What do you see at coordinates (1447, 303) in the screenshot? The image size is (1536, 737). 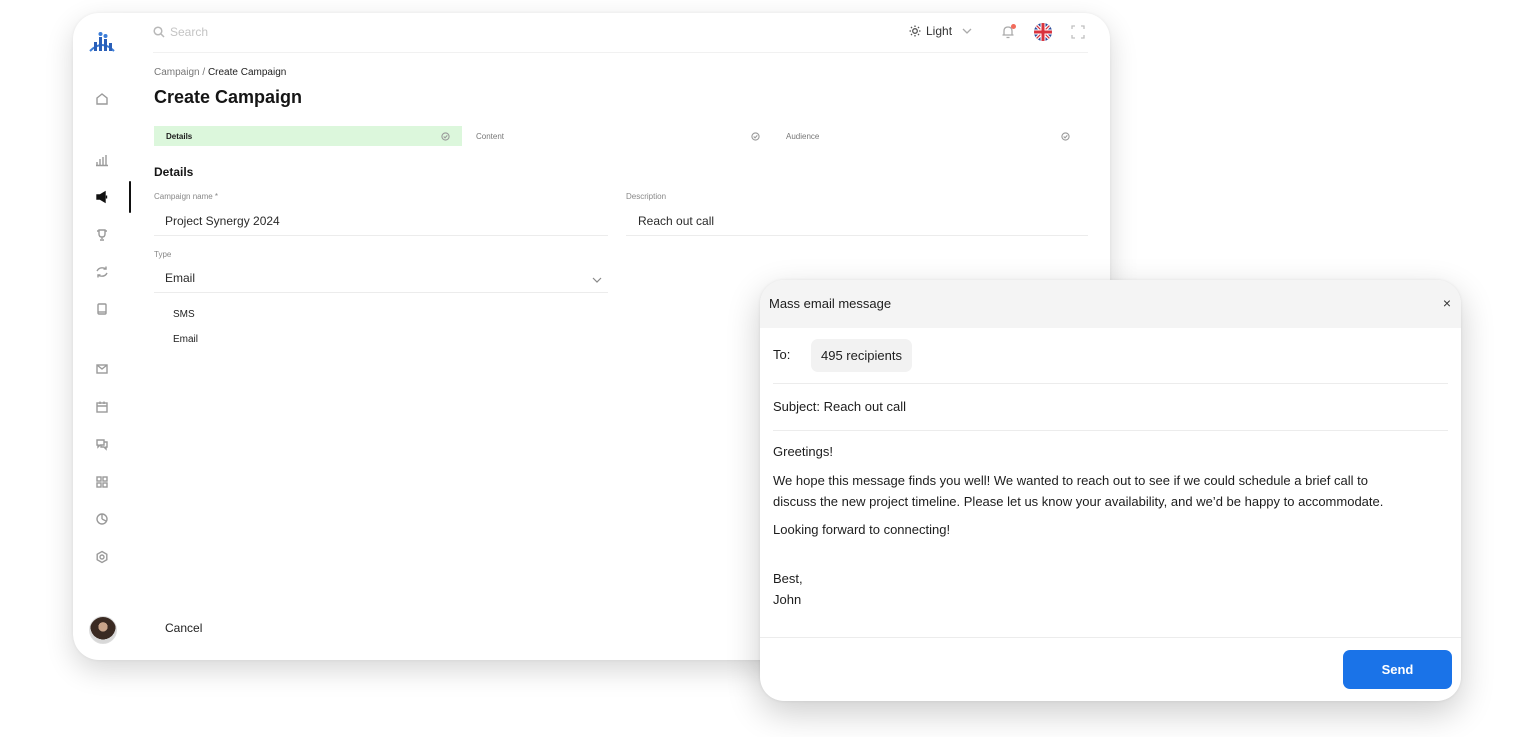 I see `close-icon: ×` at bounding box center [1447, 303].